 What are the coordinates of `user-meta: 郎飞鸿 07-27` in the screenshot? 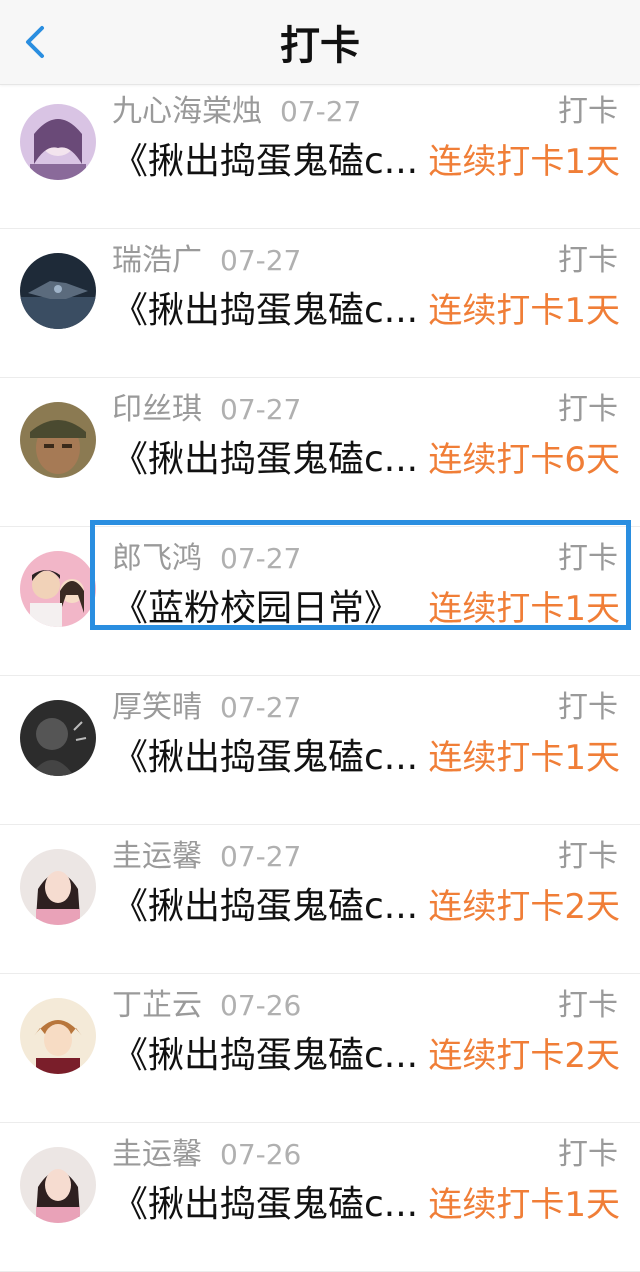 It's located at (206, 559).